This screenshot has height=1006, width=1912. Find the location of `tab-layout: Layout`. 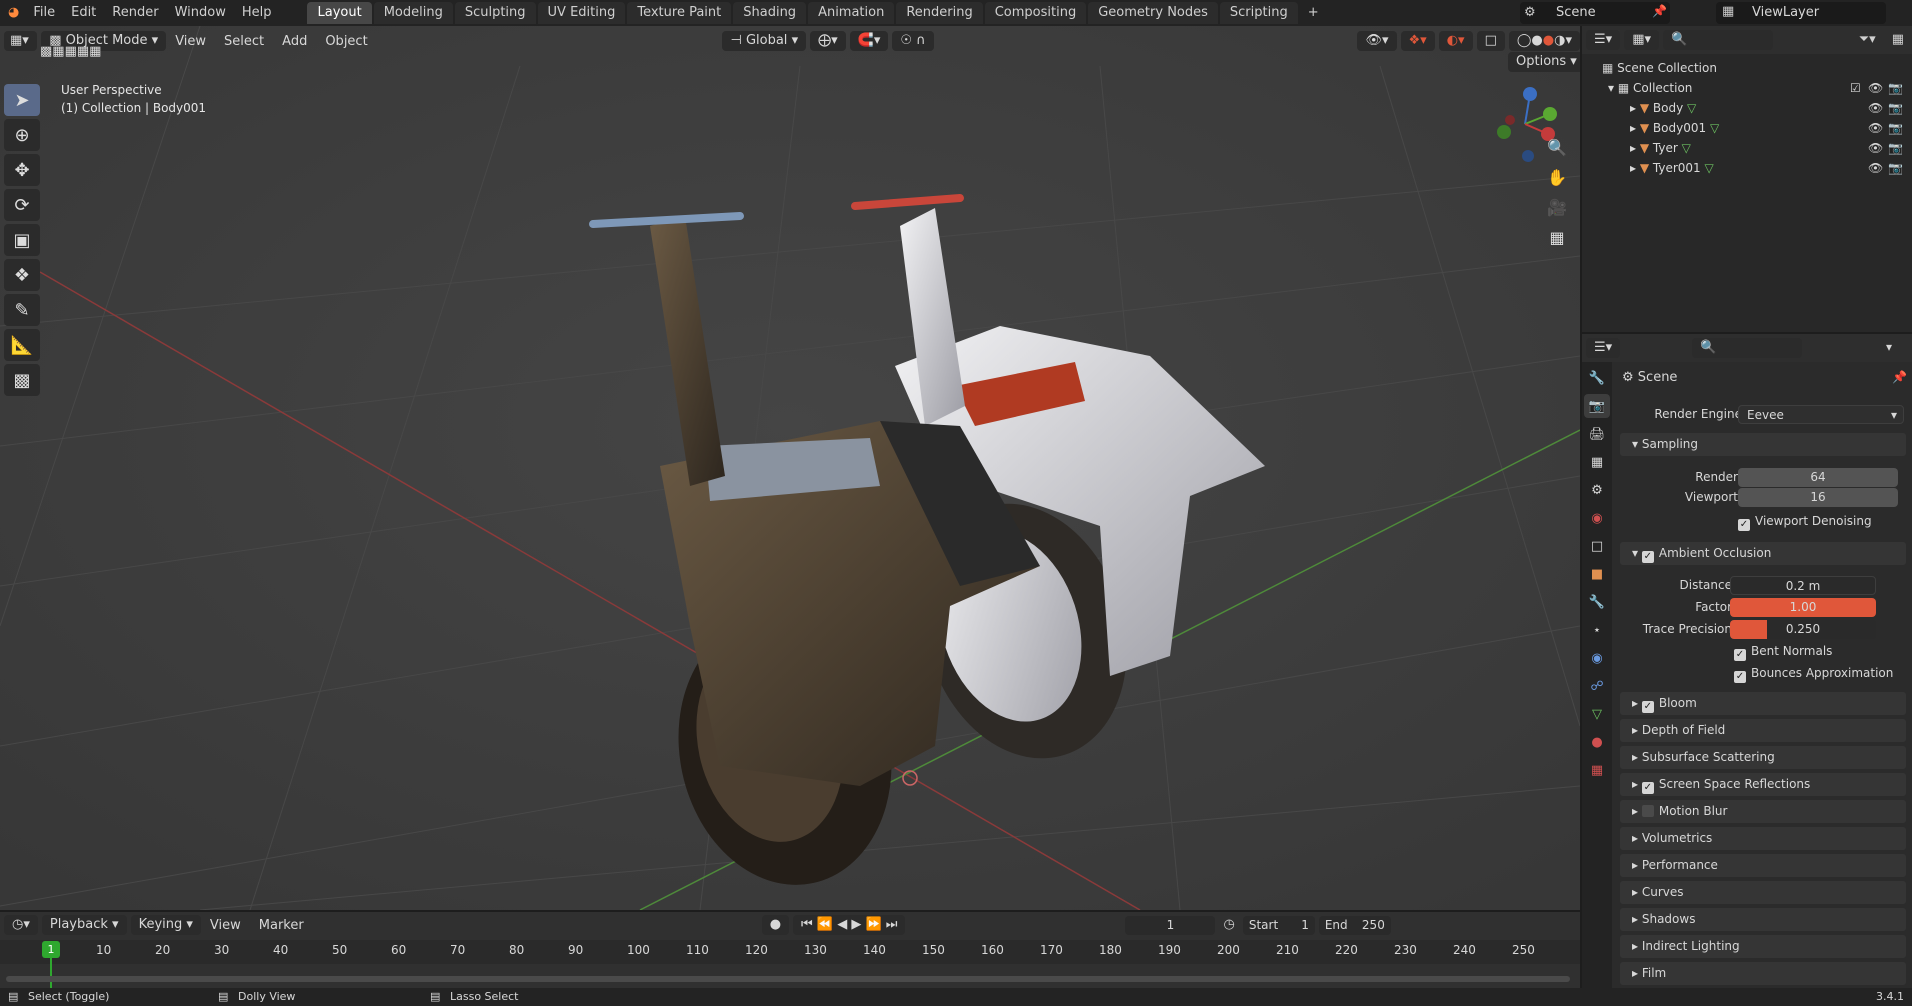

tab-layout: Layout is located at coordinates (339, 13).